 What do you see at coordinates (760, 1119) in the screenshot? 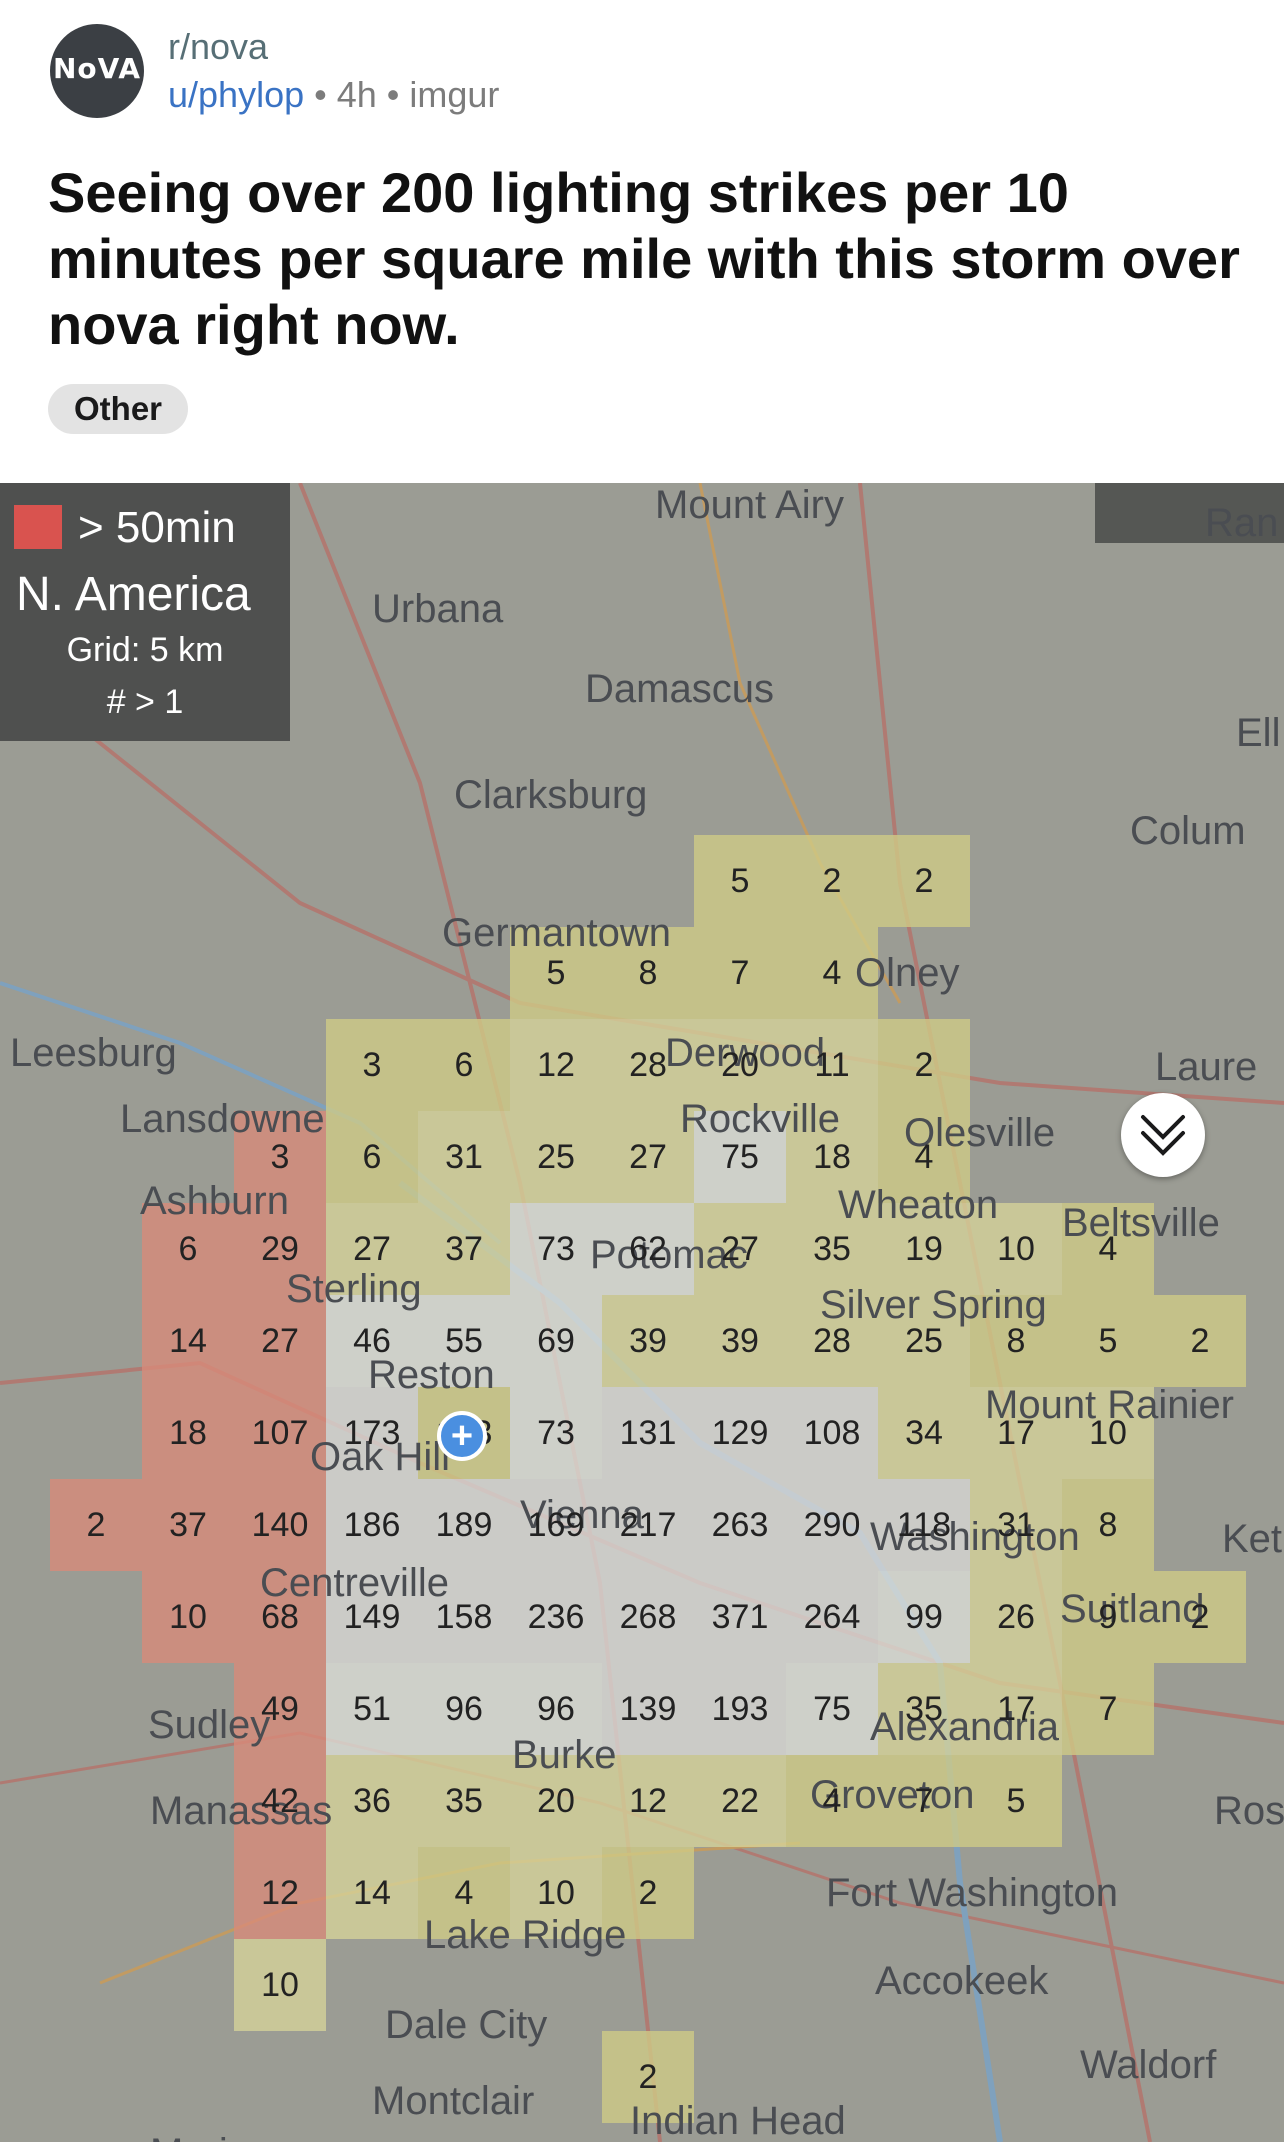
I see `map-place-label: Rockville` at bounding box center [760, 1119].